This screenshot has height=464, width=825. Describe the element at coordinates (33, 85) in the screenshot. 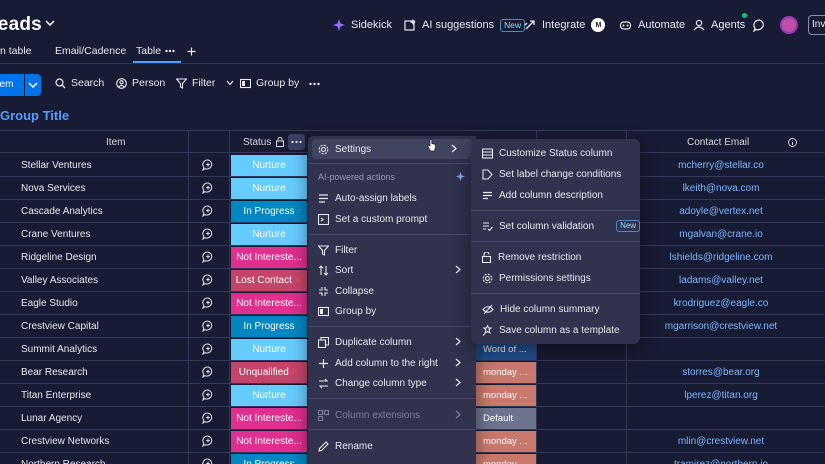

I see `new-item-dropdown` at that location.